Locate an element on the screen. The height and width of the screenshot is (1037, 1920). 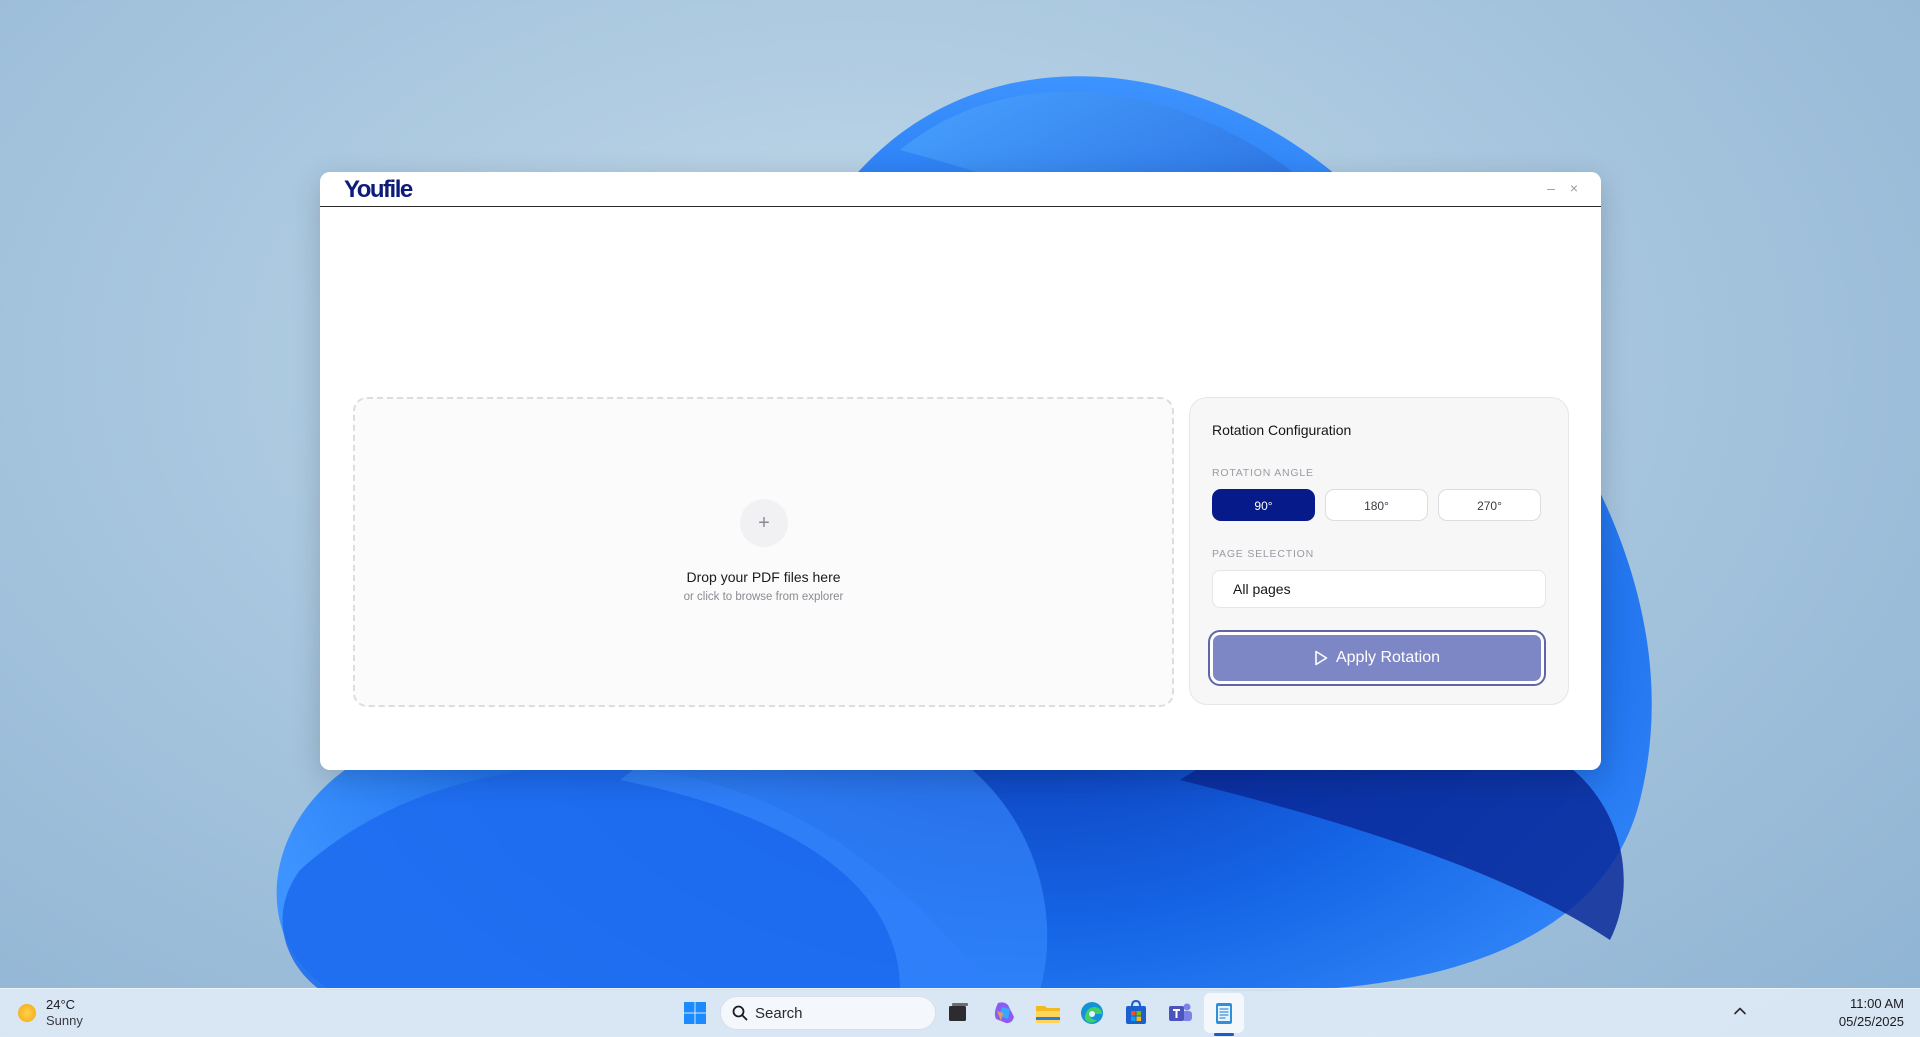
angle-180-button: 180° is located at coordinates (1376, 505).